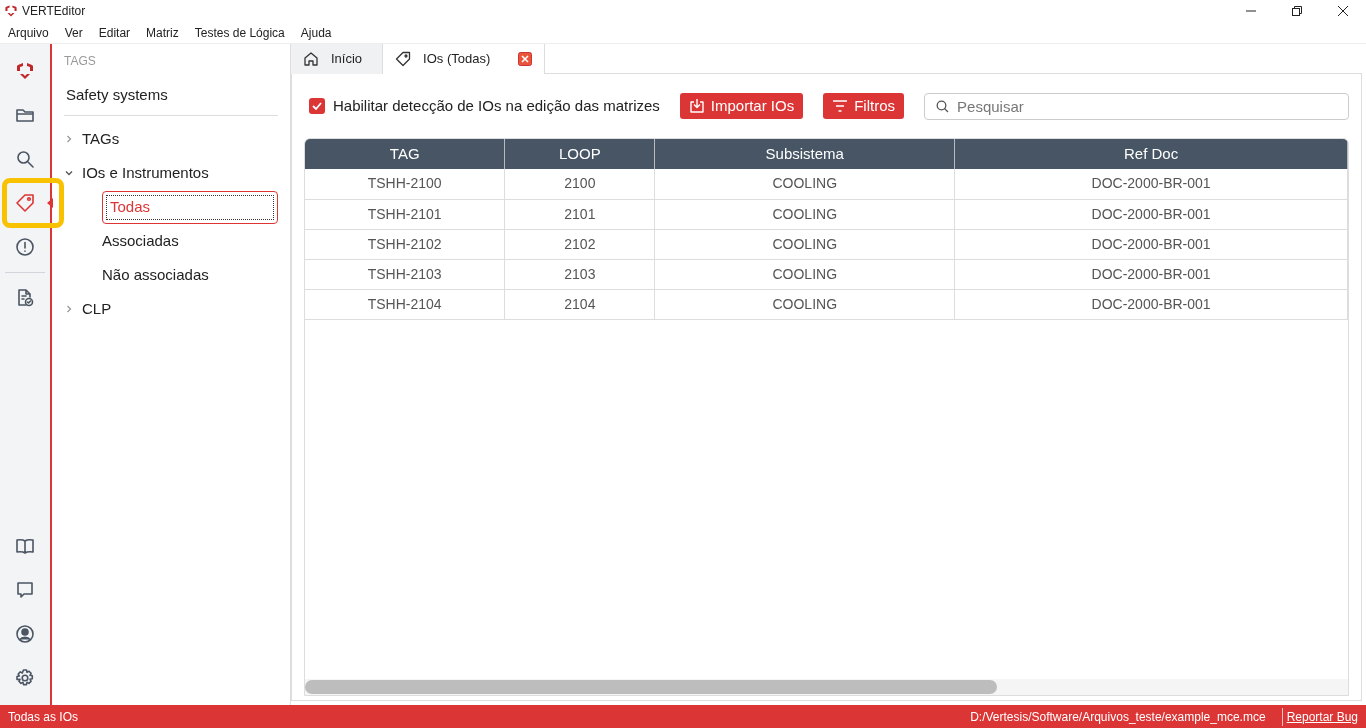 The height and width of the screenshot is (728, 1366). What do you see at coordinates (405, 184) in the screenshot?
I see `table-cell: TSHH-2100` at bounding box center [405, 184].